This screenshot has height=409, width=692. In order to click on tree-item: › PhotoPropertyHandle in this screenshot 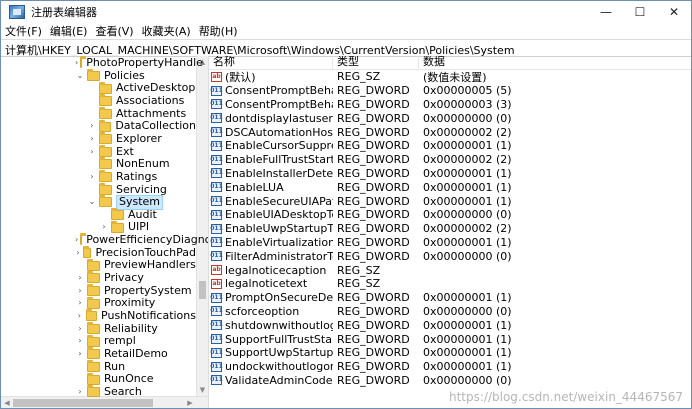, I will do `click(102, 63)`.